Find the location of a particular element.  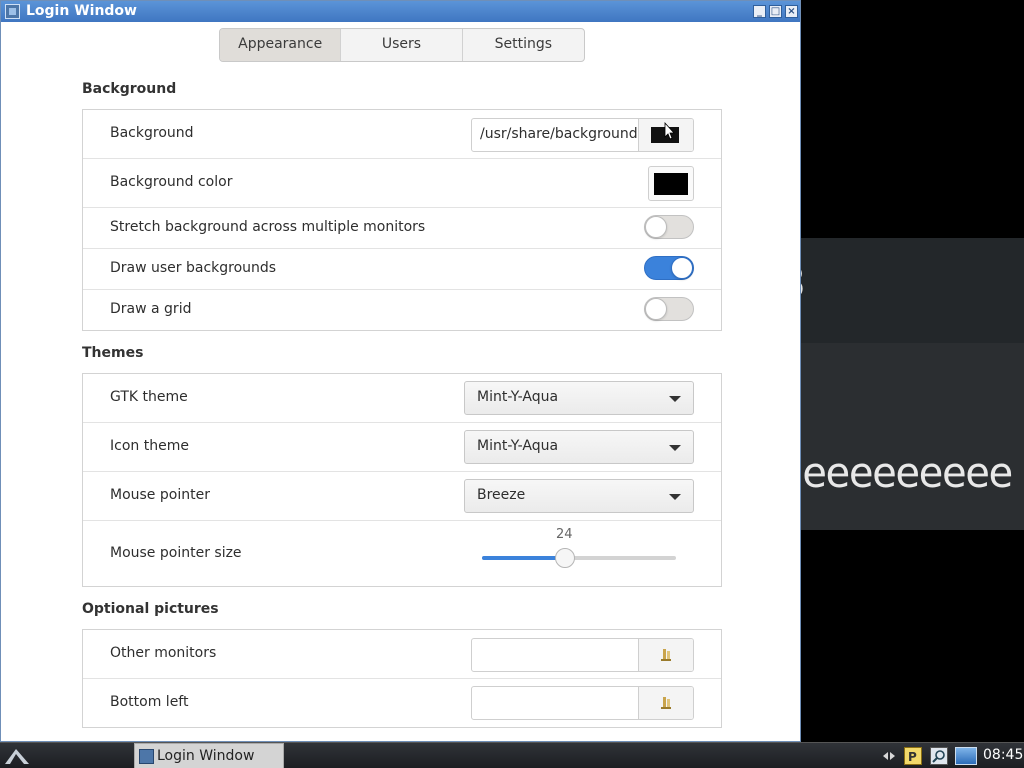

window-title: Login Window is located at coordinates (81, 11).